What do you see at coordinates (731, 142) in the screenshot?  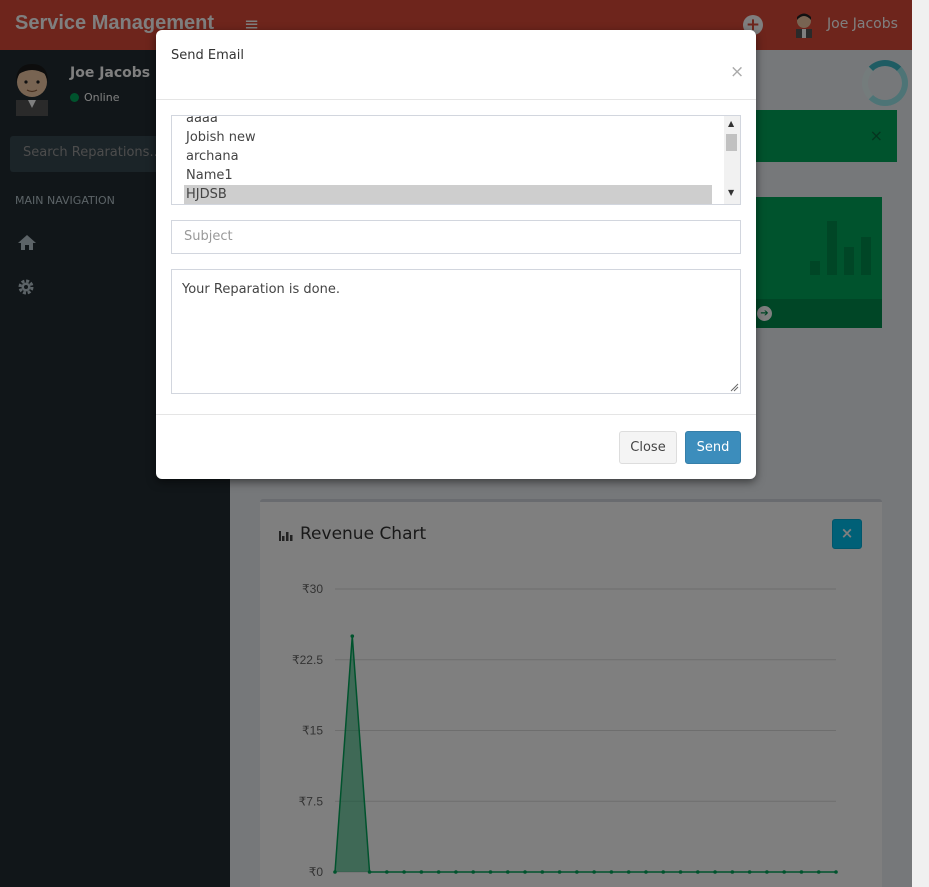 I see `scroll-thumb` at bounding box center [731, 142].